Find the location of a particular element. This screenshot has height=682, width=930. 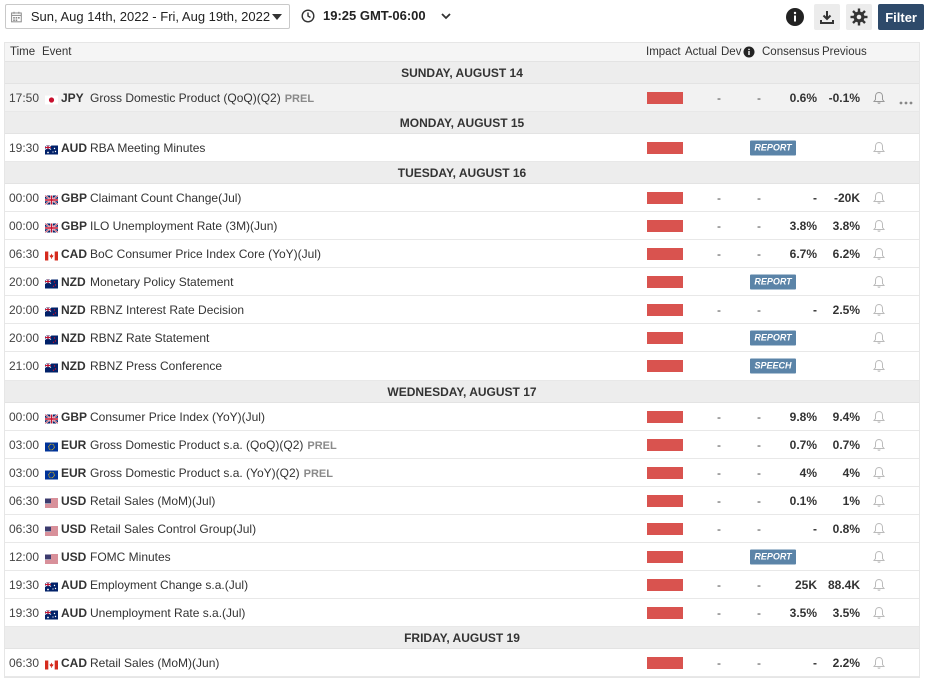

event-row: 21:00 NZD RBNZ Press Conference SPEECH is located at coordinates (462, 366).